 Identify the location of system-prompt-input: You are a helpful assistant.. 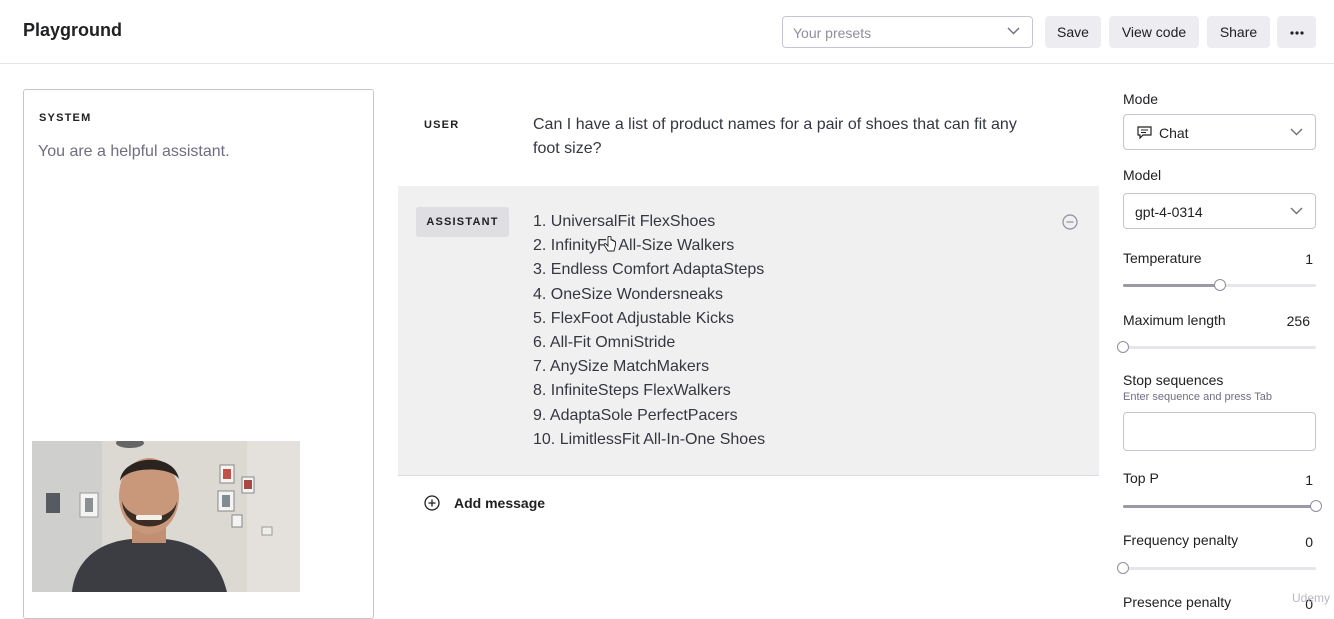
(134, 152).